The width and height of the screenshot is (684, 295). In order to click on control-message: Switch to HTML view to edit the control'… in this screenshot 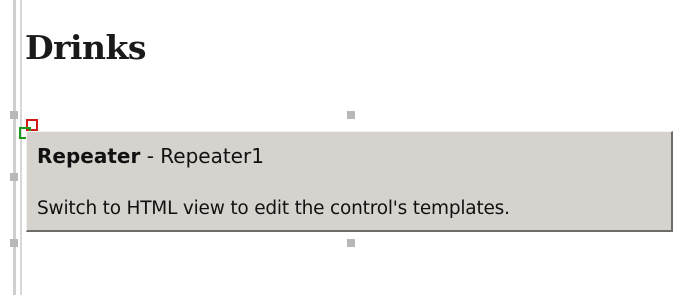, I will do `click(273, 208)`.